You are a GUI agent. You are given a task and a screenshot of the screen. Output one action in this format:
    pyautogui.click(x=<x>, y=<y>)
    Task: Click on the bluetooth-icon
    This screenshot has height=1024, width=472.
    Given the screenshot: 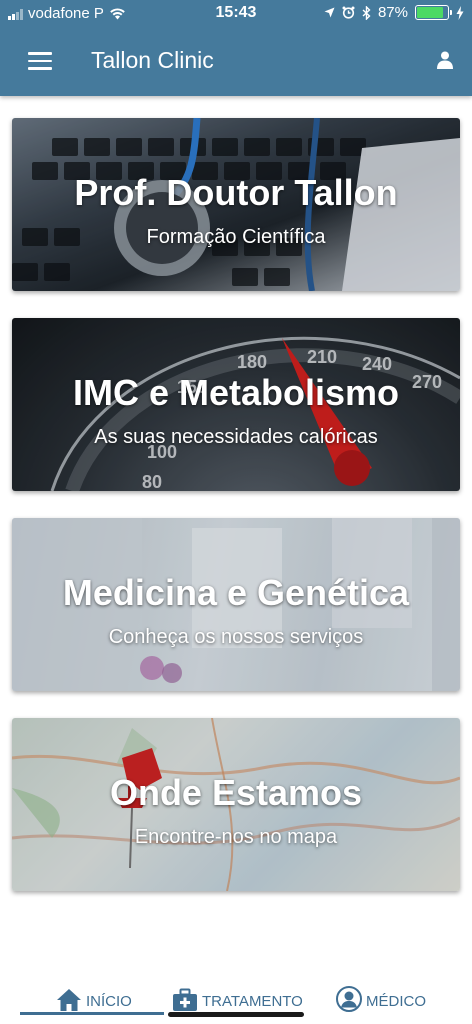 What is the action you would take?
    pyautogui.click(x=366, y=12)
    